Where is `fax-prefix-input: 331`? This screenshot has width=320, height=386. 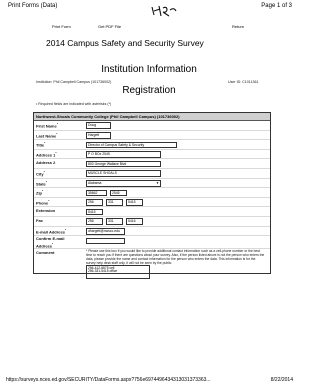
fax-prefix-input: 331 is located at coordinates (114, 221).